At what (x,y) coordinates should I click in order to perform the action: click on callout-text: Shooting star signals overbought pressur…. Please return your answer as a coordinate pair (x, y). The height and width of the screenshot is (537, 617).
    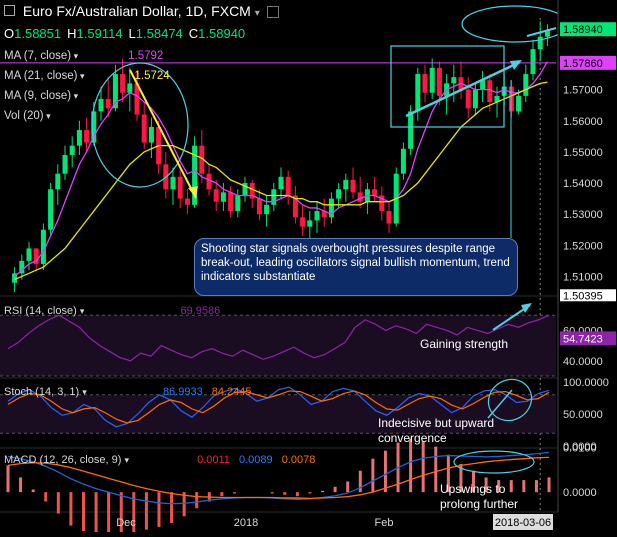
    Looking at the image, I should click on (355, 263).